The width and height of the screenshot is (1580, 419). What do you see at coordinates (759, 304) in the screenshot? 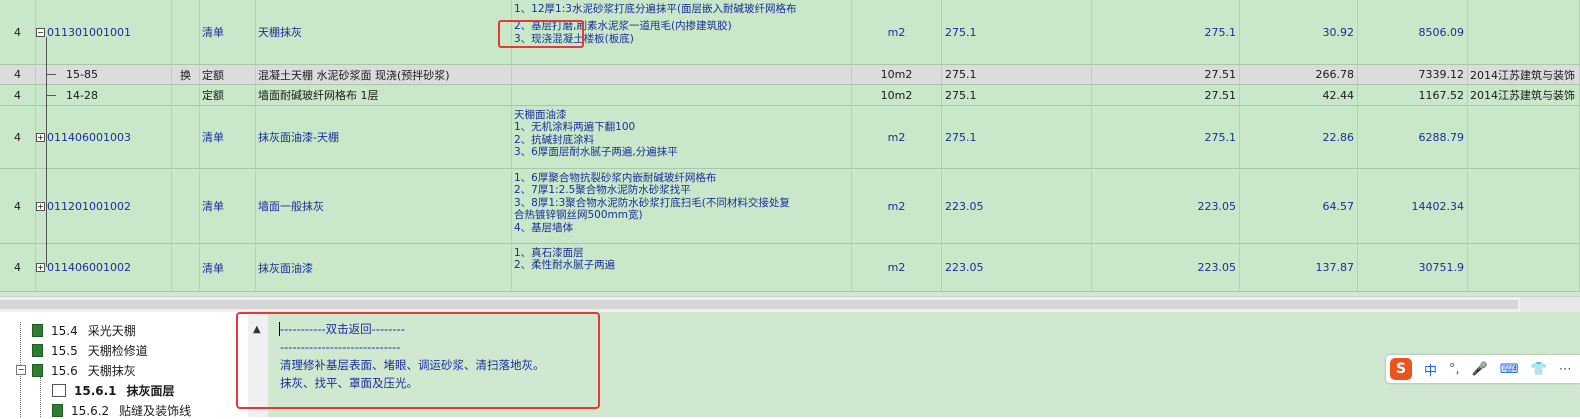
I see `scrollbar-thumb` at bounding box center [759, 304].